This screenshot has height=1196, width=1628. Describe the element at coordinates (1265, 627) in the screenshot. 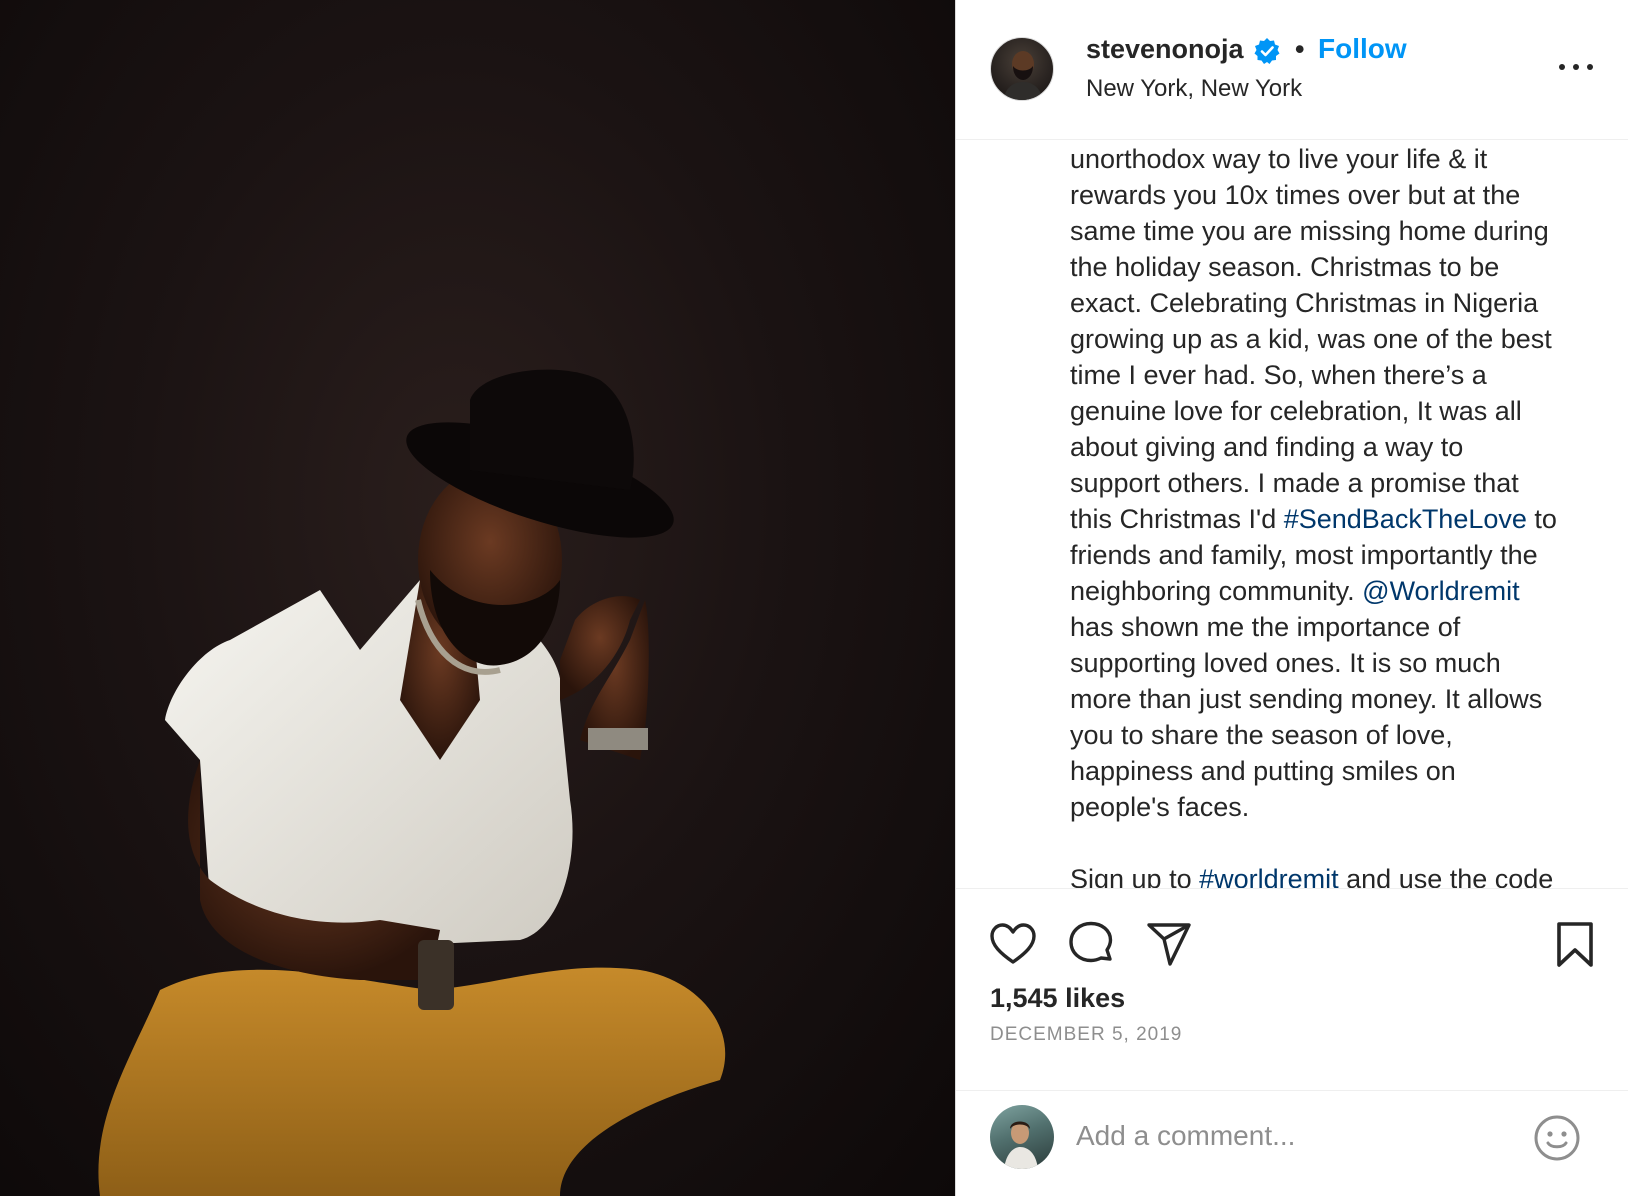

I see `caption-text-segment: has shown me the importance of` at that location.